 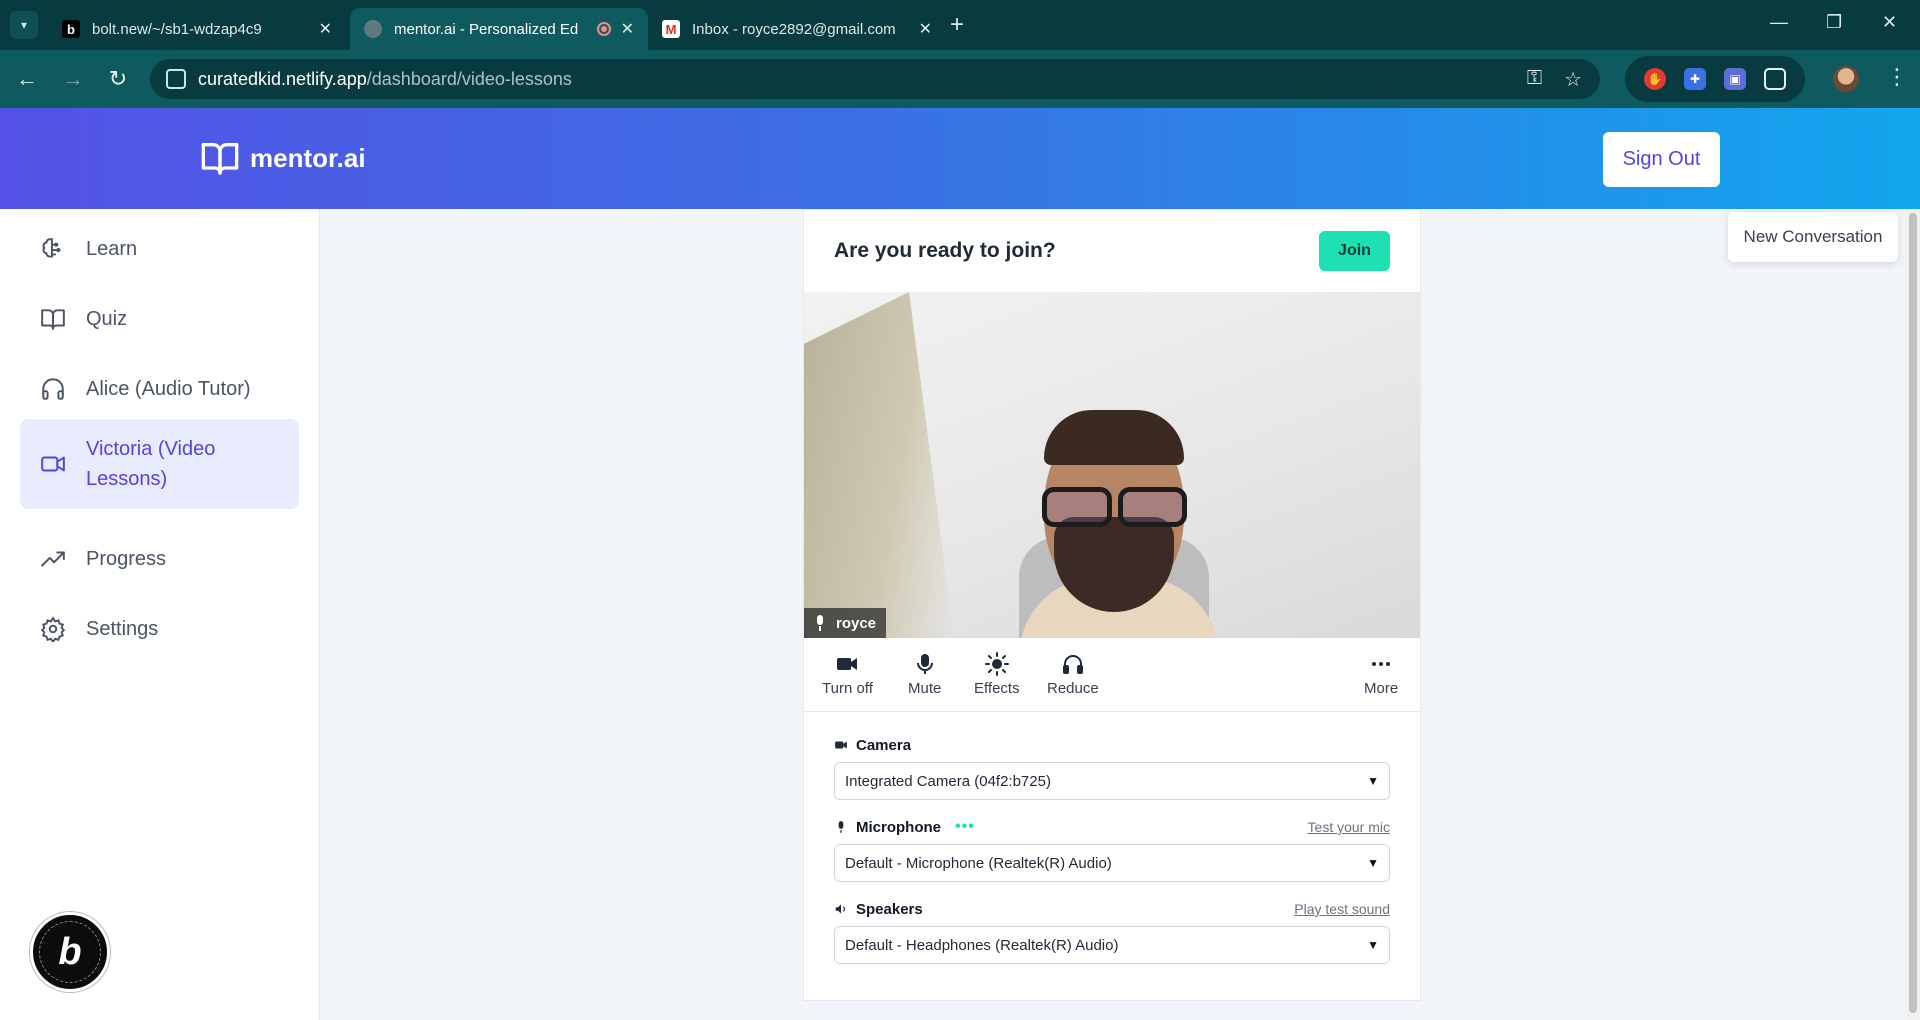 I want to click on sidebar-item-alice: Alice (Audio Tutor), so click(x=159, y=389).